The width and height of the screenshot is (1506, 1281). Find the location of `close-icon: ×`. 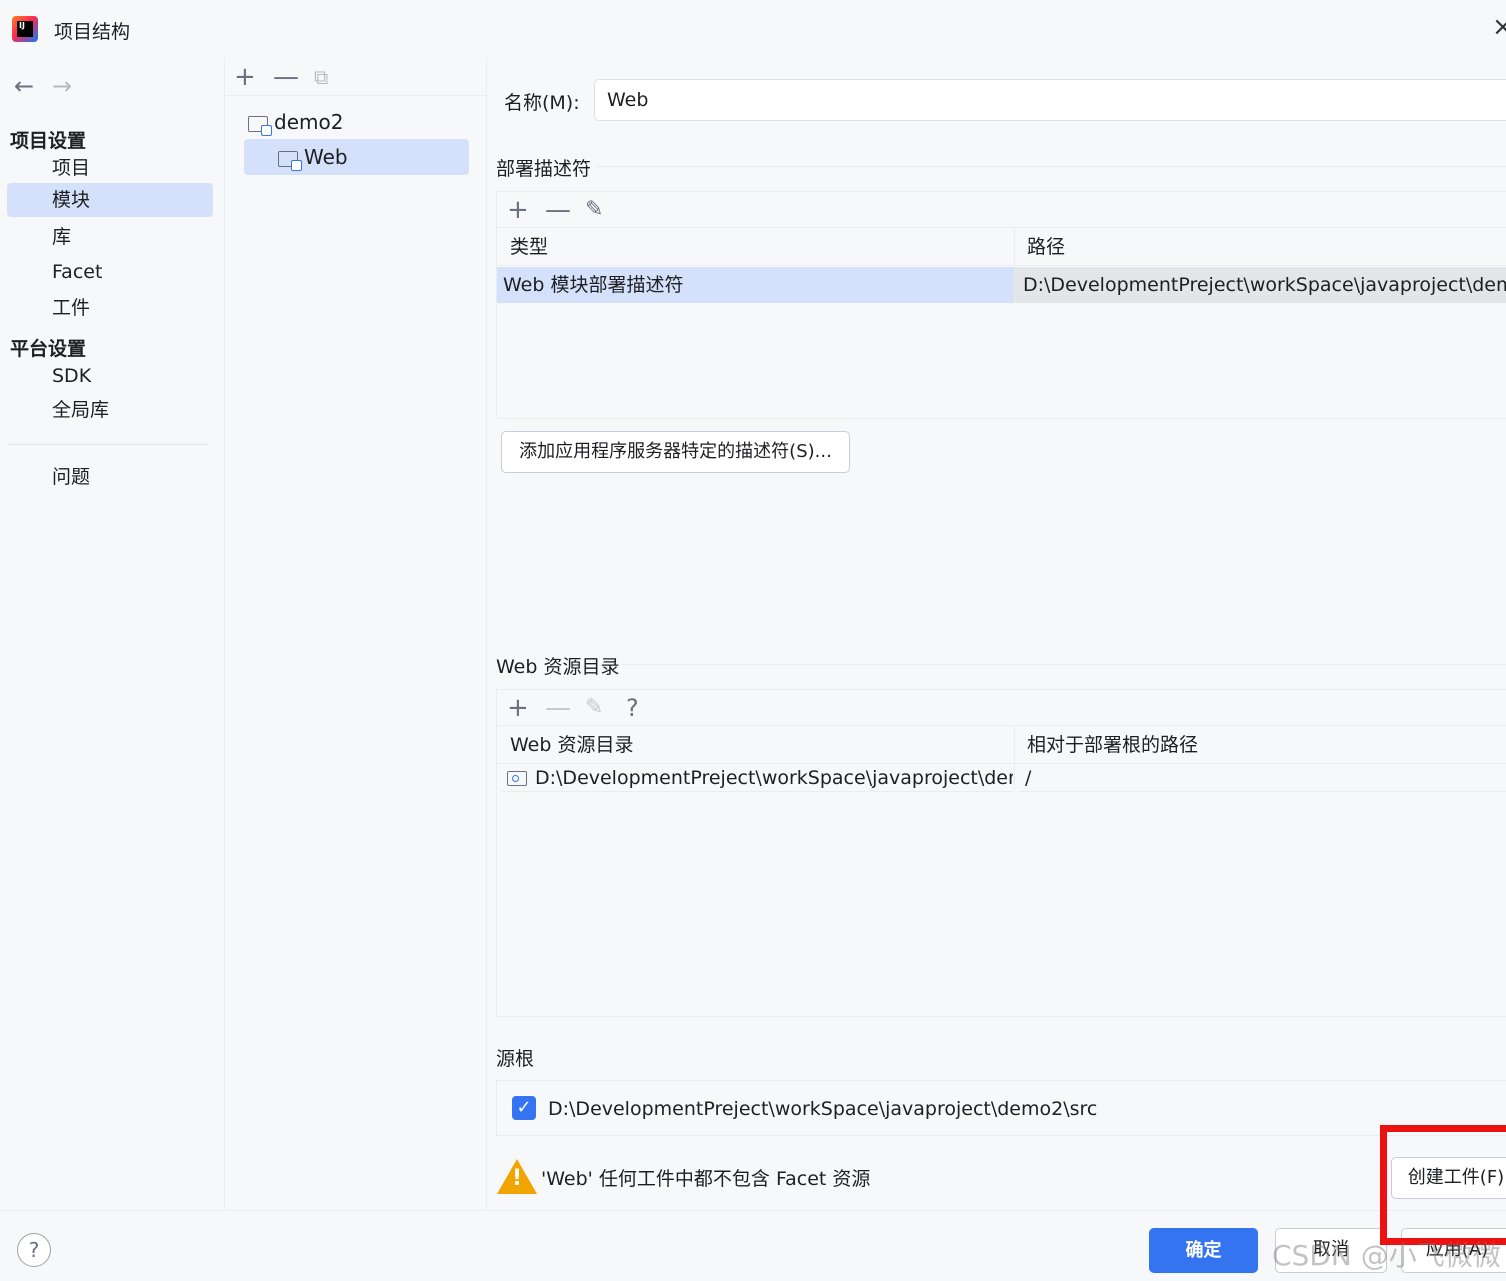

close-icon: × is located at coordinates (1499, 27).